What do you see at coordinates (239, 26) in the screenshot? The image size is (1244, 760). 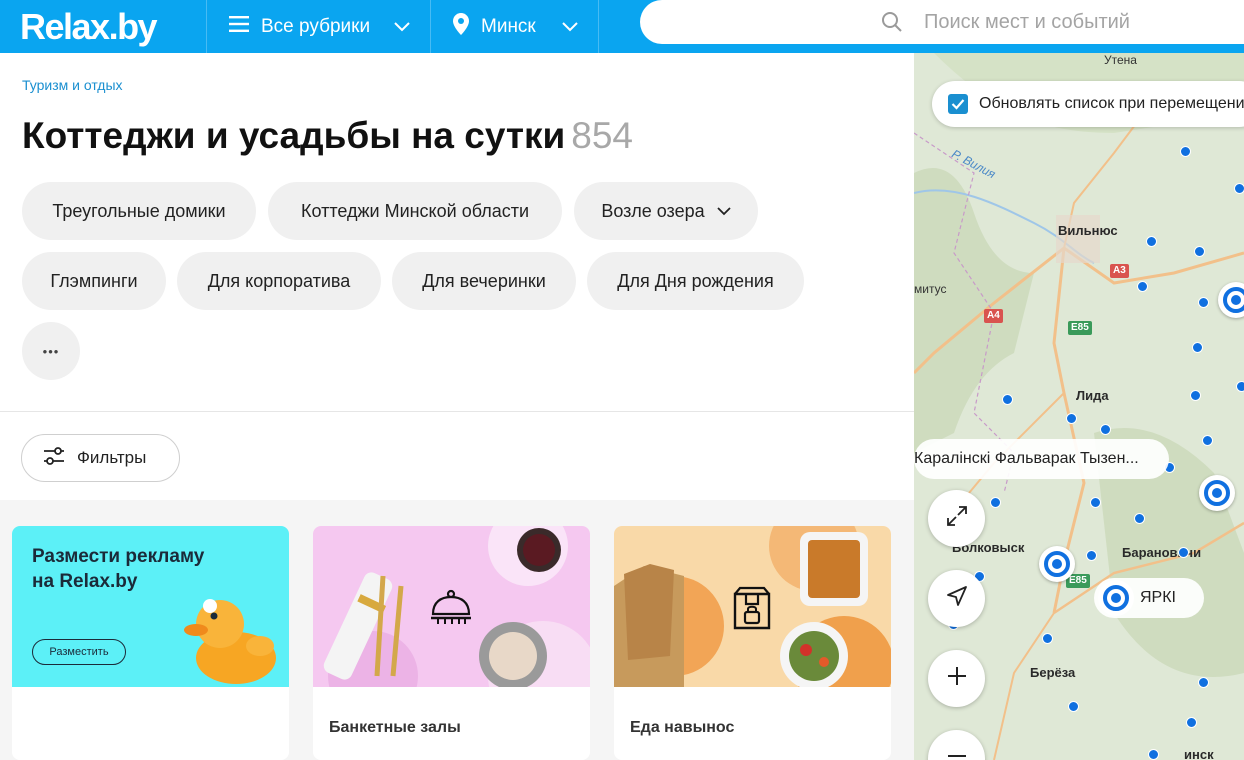 I see `menu-icon` at bounding box center [239, 26].